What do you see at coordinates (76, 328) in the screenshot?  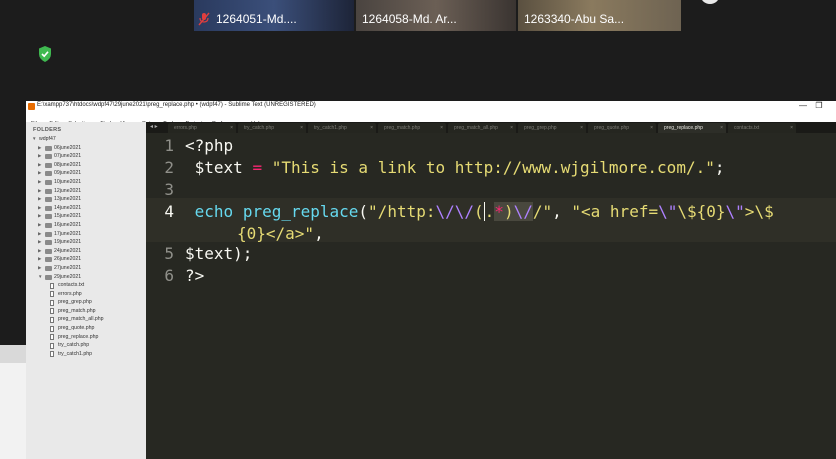 I see `file-label: preg_quote.php` at bounding box center [76, 328].